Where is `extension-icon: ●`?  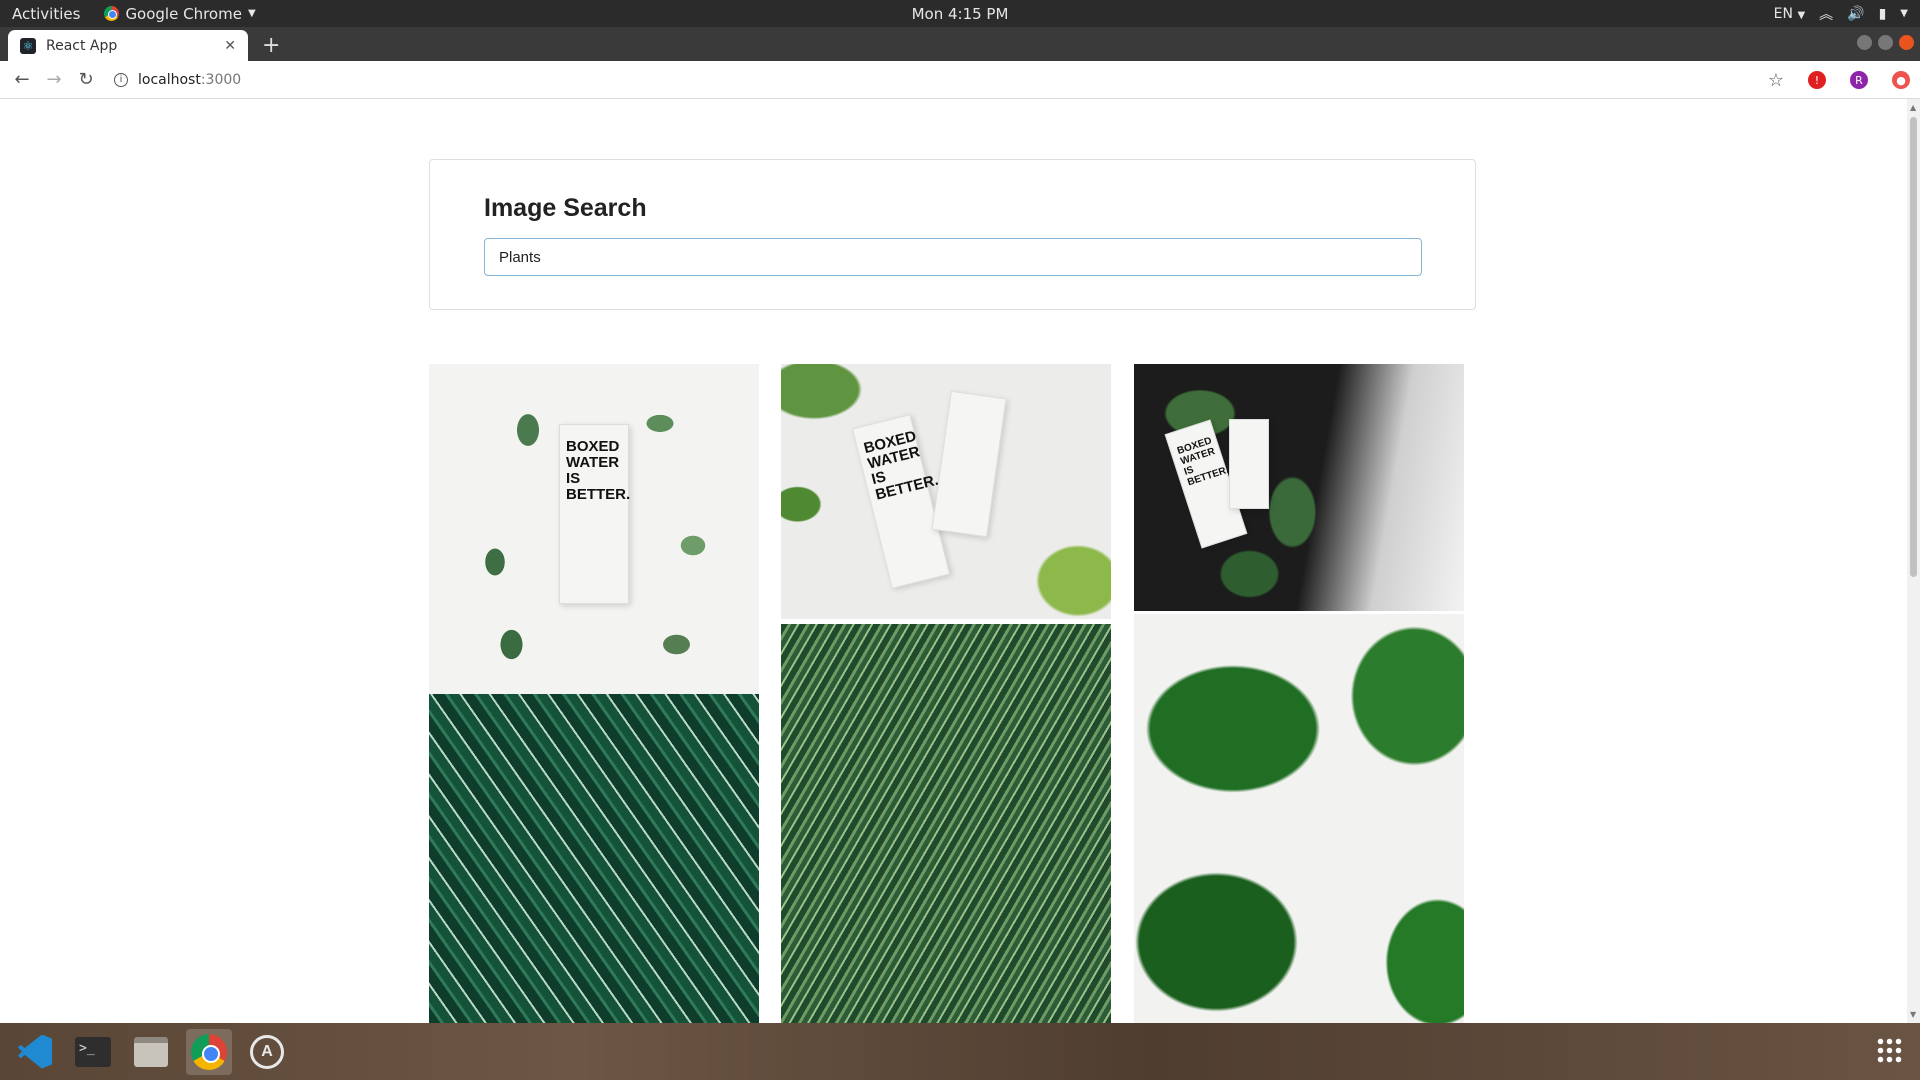
extension-icon: ● is located at coordinates (1901, 80).